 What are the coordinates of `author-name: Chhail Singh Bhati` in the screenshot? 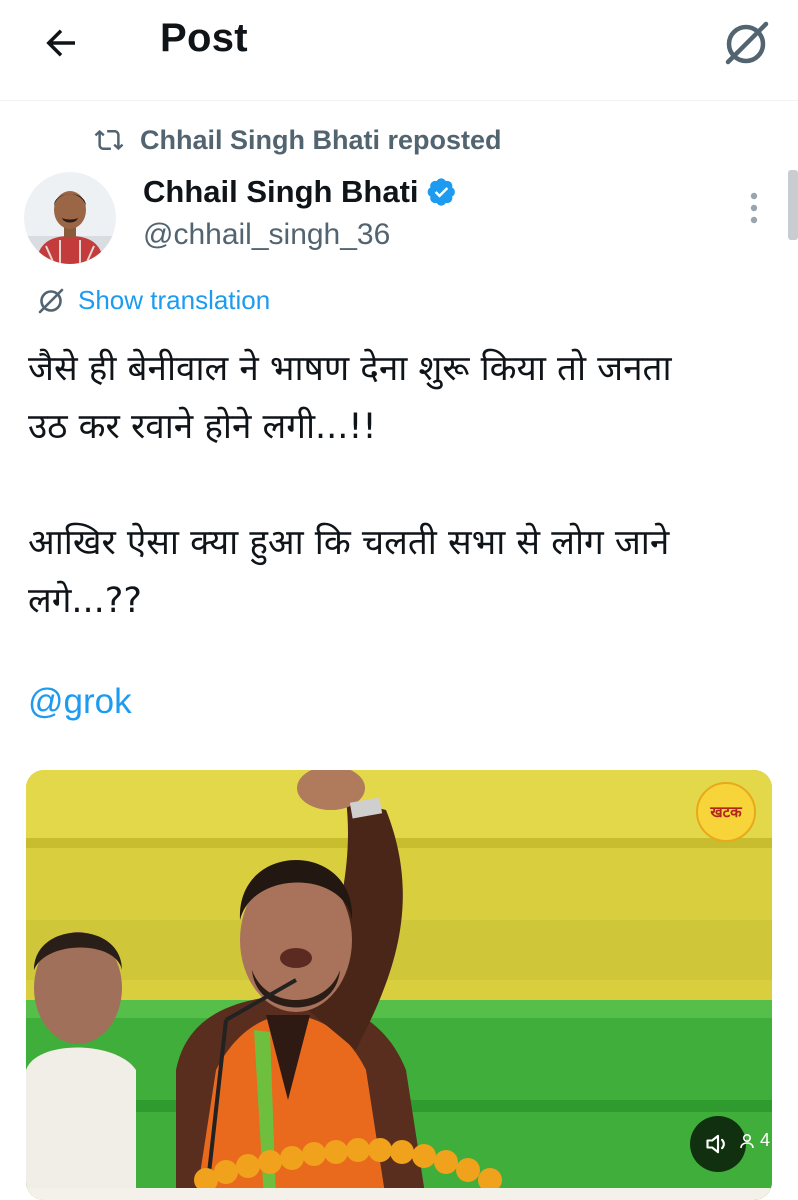 It's located at (300, 192).